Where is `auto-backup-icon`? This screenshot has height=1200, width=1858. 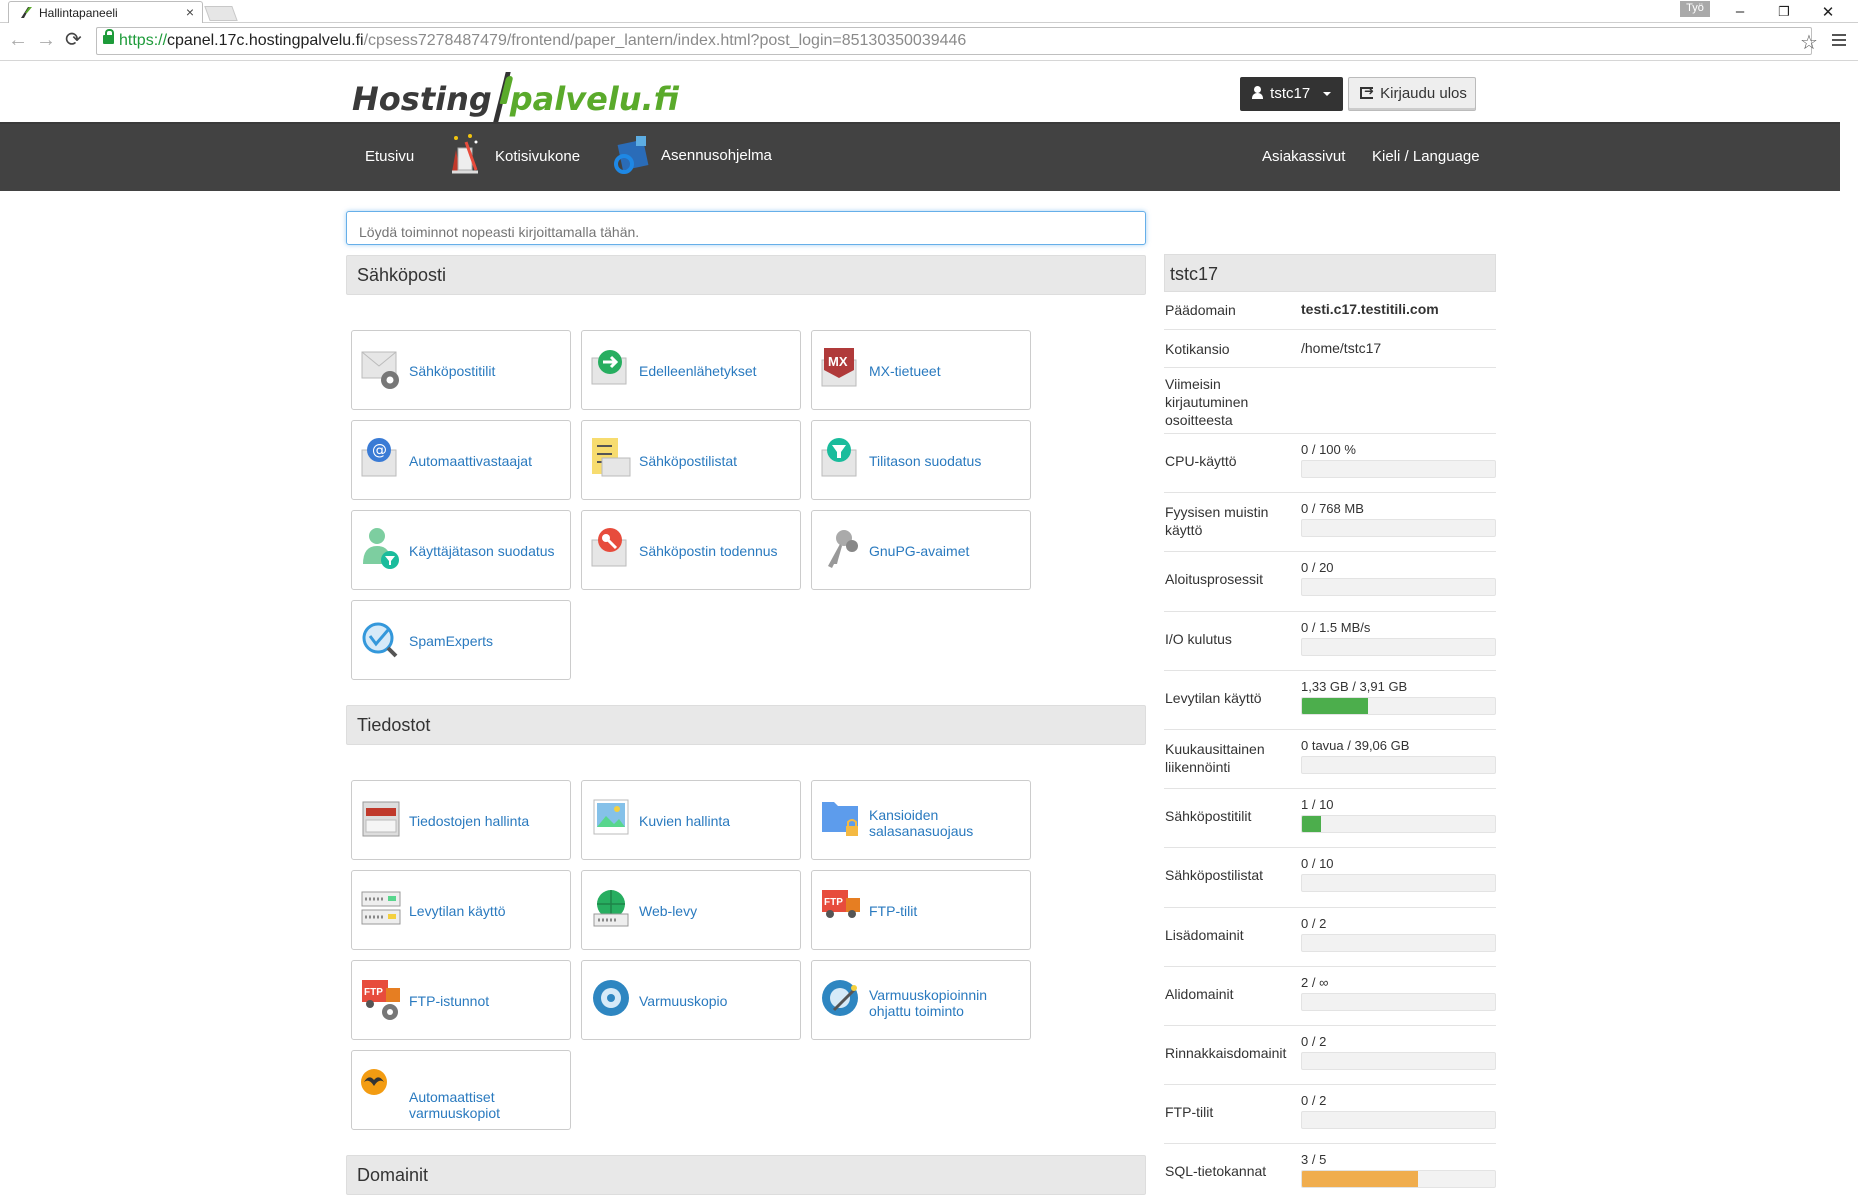 auto-backup-icon is located at coordinates (374, 1082).